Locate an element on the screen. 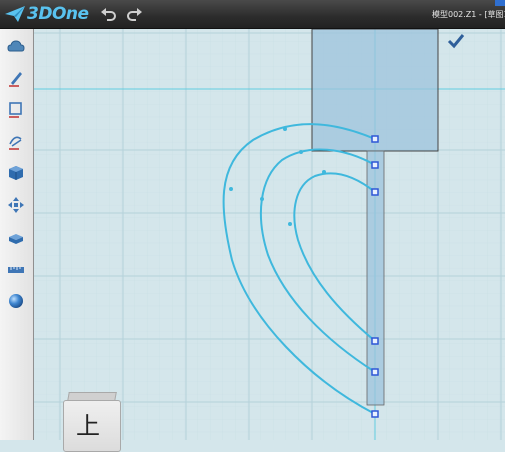  document-title: 模型002.Z1 - [草图1 is located at coordinates (468, 14).